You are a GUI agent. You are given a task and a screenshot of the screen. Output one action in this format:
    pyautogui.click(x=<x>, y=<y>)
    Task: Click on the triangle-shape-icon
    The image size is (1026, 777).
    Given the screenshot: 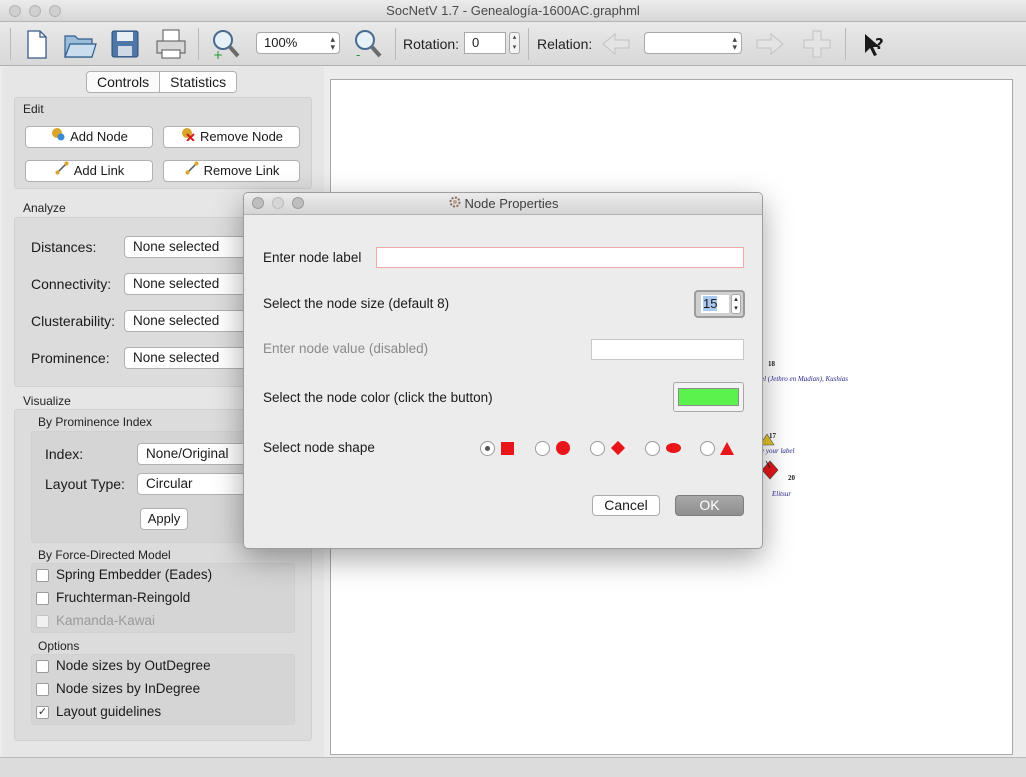 What is the action you would take?
    pyautogui.click(x=727, y=448)
    